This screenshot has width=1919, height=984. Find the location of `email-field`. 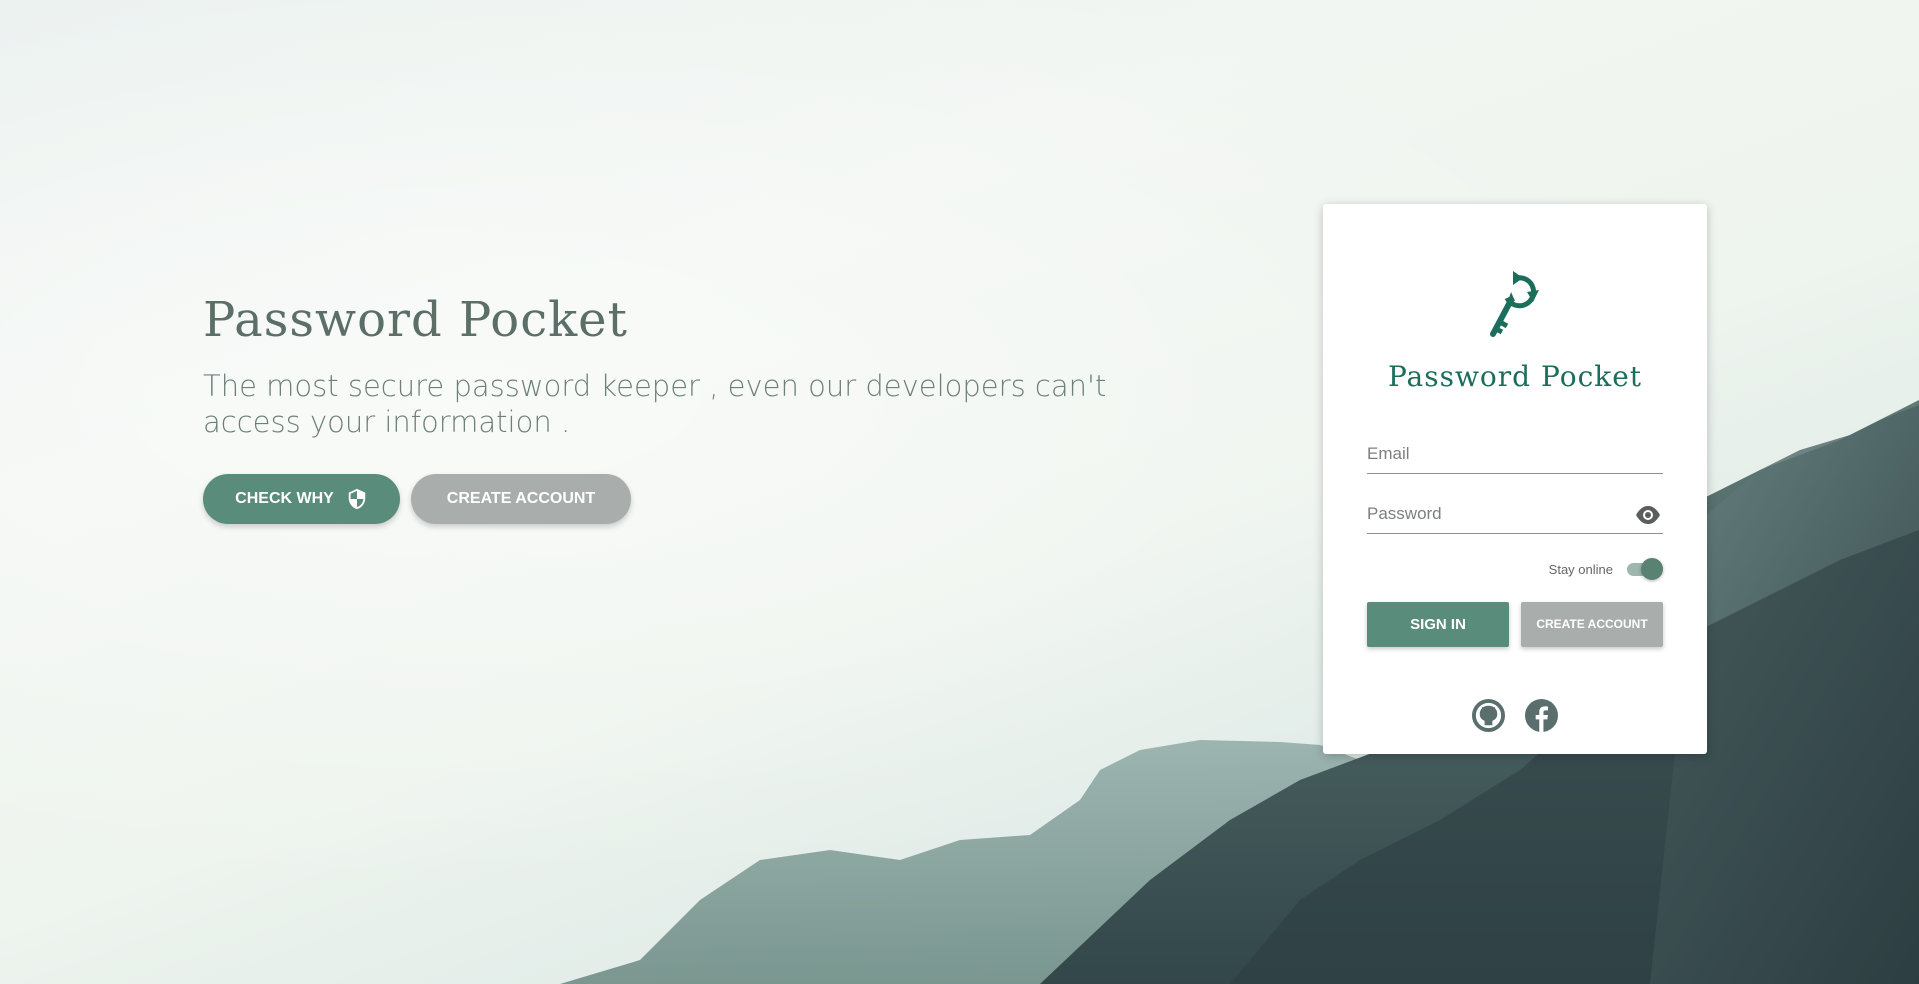

email-field is located at coordinates (1492, 454).